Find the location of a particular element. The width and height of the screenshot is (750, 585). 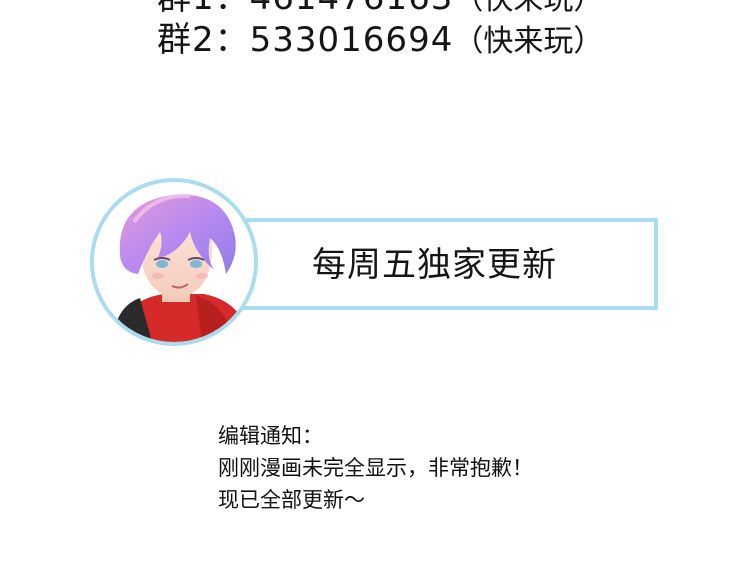

avatar-character-icon is located at coordinates (174, 262).